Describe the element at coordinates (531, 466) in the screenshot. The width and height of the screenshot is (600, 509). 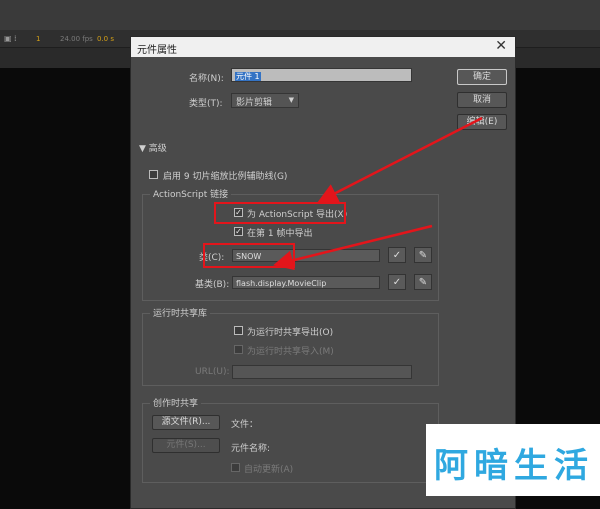
I see `watermark-char-3: 生` at that location.